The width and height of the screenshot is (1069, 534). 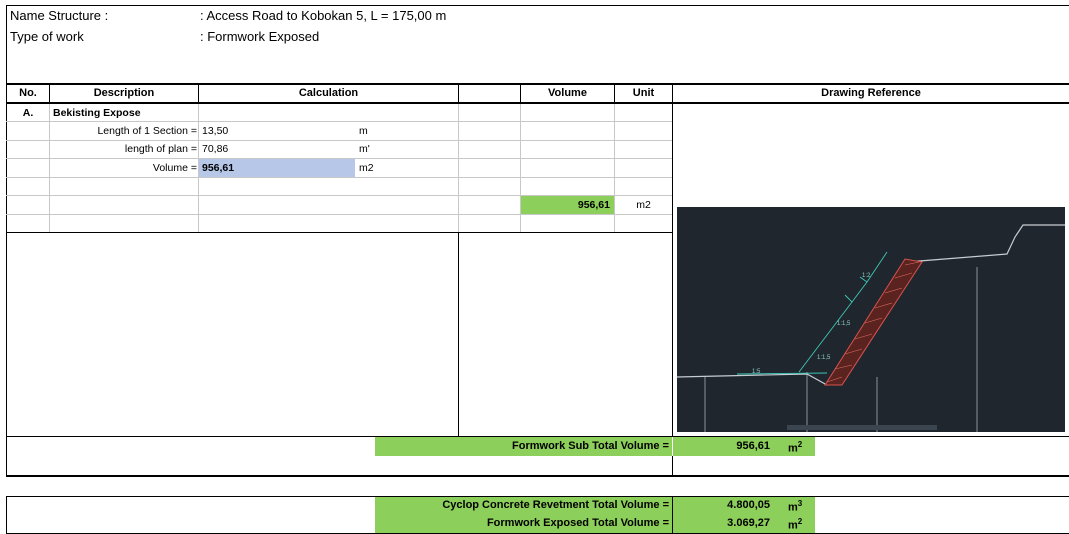 What do you see at coordinates (174, 168) in the screenshot?
I see `row-label-volume: Volume =` at bounding box center [174, 168].